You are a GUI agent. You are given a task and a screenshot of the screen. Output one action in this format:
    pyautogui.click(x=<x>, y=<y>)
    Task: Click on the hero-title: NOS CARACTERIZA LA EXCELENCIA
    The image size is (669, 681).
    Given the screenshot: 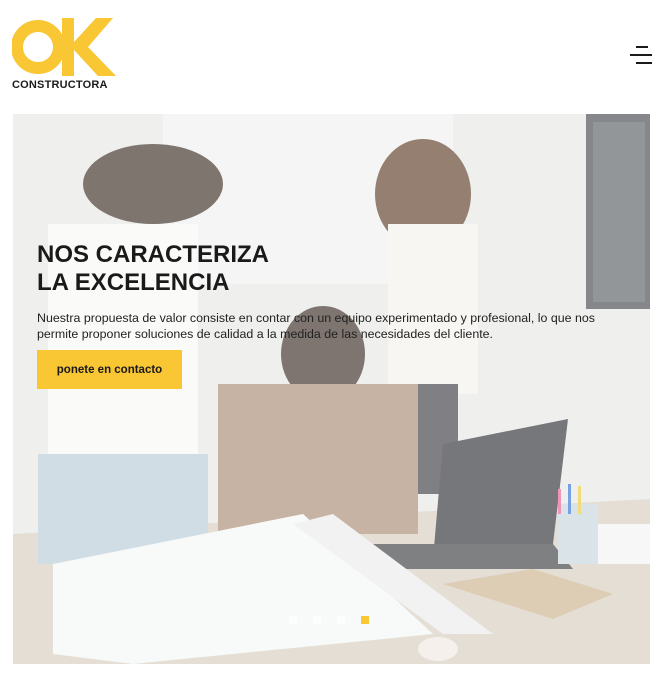 What is the action you would take?
    pyautogui.click(x=247, y=269)
    